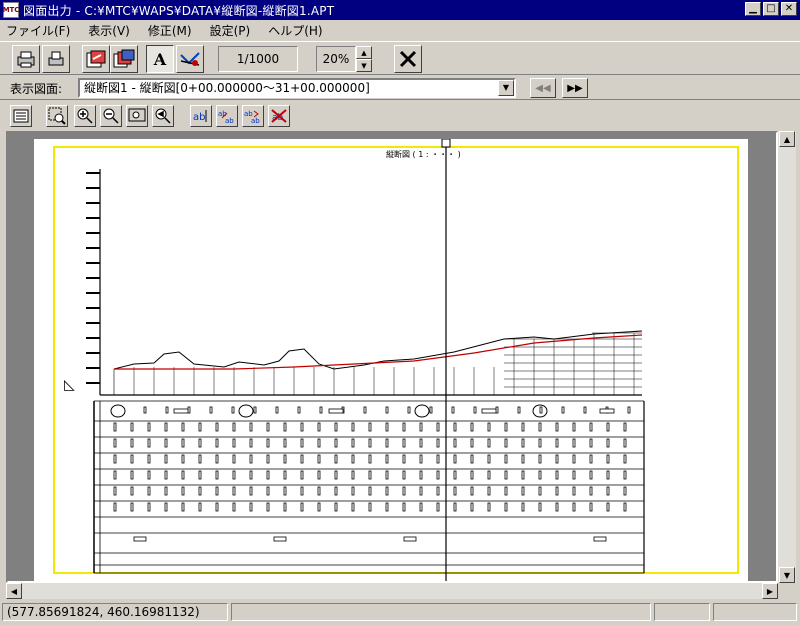 This screenshot has width=800, height=625. I want to click on station-marker, so click(422, 411).